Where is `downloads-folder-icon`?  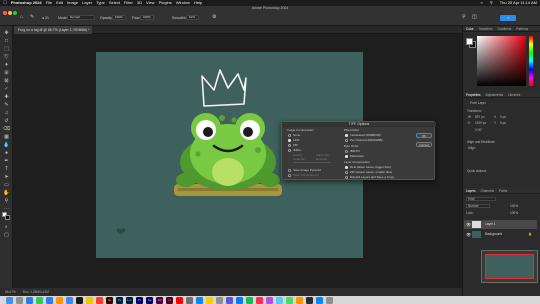
downloads-folder-icon is located at coordinates (319, 300).